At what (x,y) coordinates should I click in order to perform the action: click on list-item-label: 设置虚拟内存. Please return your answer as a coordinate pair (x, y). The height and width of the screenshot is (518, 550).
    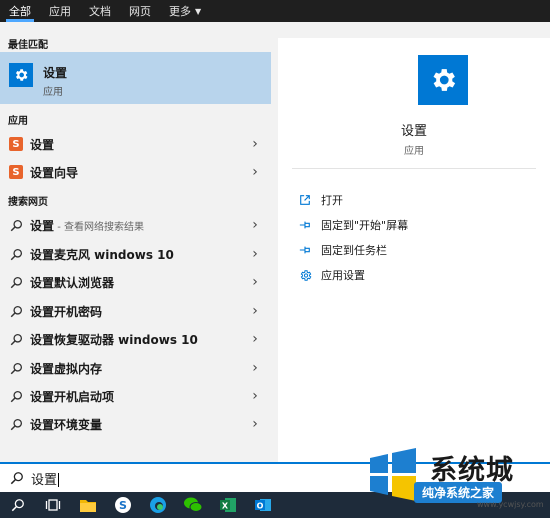
    Looking at the image, I should click on (66, 368).